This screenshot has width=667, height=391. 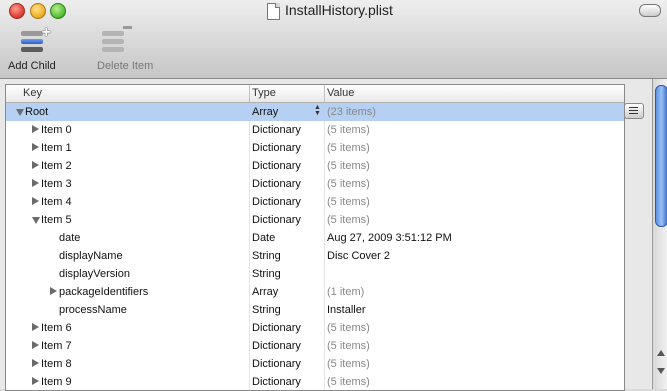 What do you see at coordinates (315, 274) in the screenshot?
I see `table-row: displayVersion String` at bounding box center [315, 274].